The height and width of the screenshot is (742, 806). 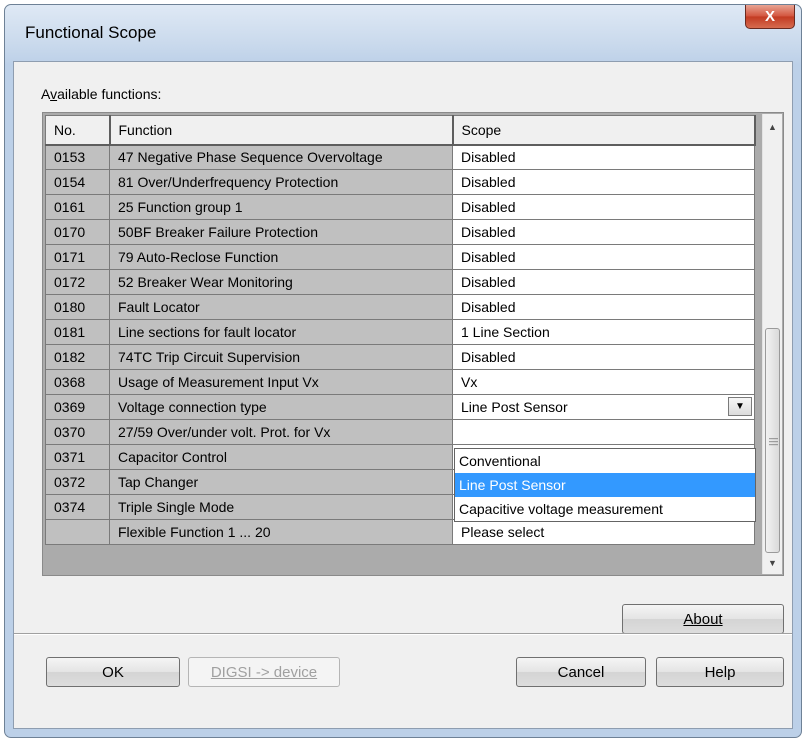 I want to click on table-row: 0161 25 Function group 1 Disabled, so click(x=400, y=207).